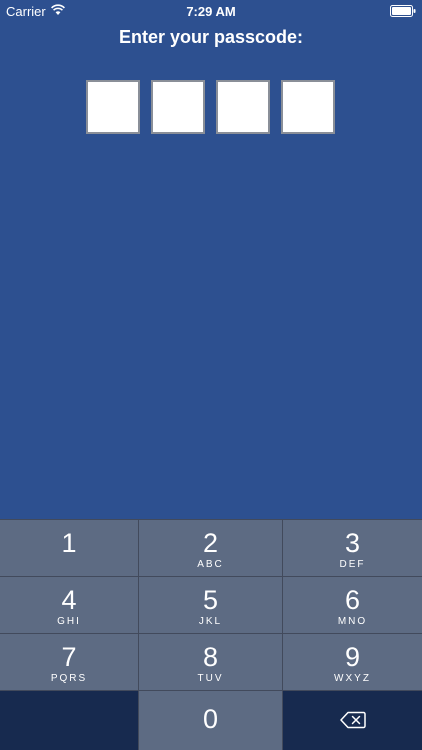 The height and width of the screenshot is (750, 422). I want to click on key-letters: DEF, so click(352, 564).